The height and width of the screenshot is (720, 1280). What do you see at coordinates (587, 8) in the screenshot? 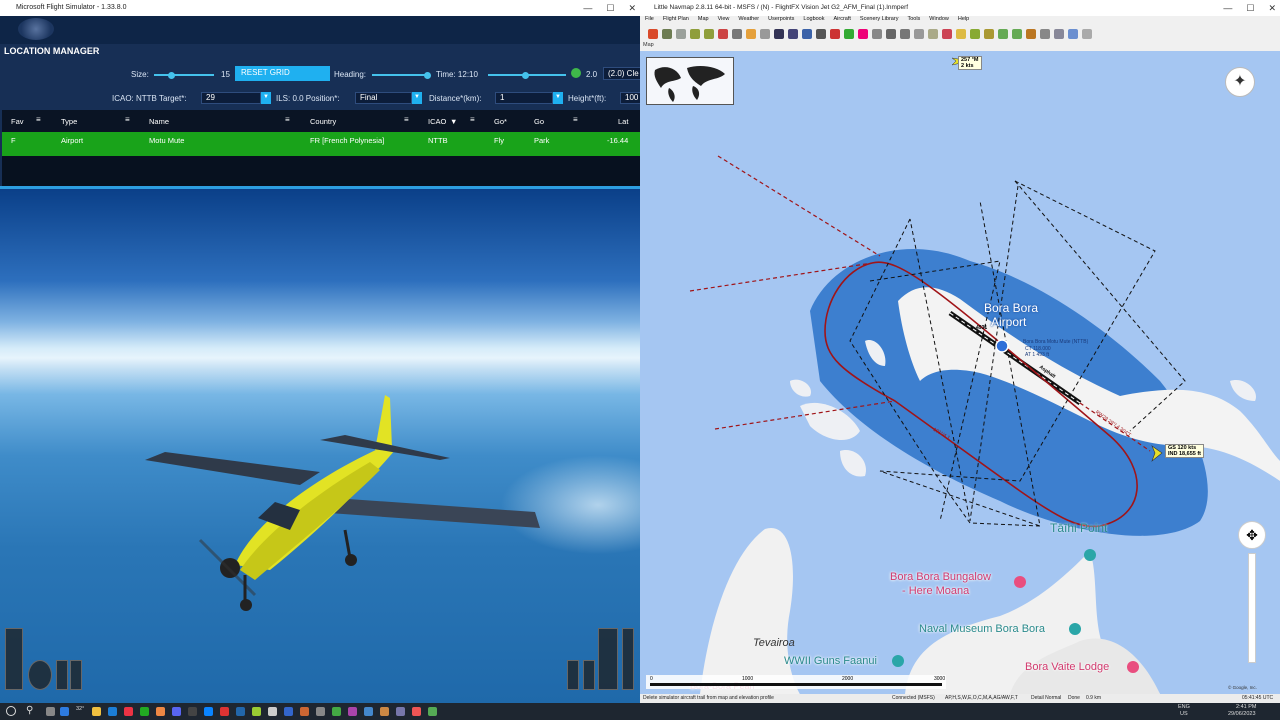
I see `minimize-icon: —` at bounding box center [587, 8].